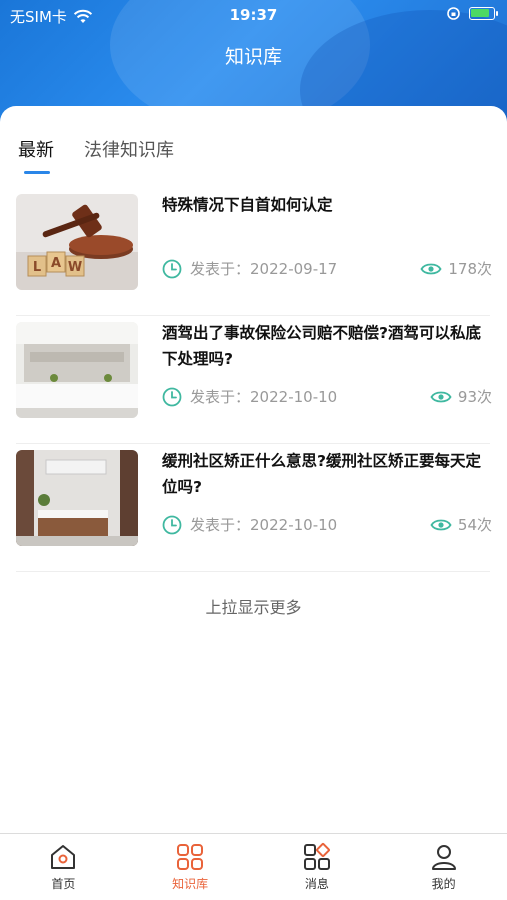 The width and height of the screenshot is (507, 900). What do you see at coordinates (190, 884) in the screenshot?
I see `tabbar-label-knowledge: 知识库` at bounding box center [190, 884].